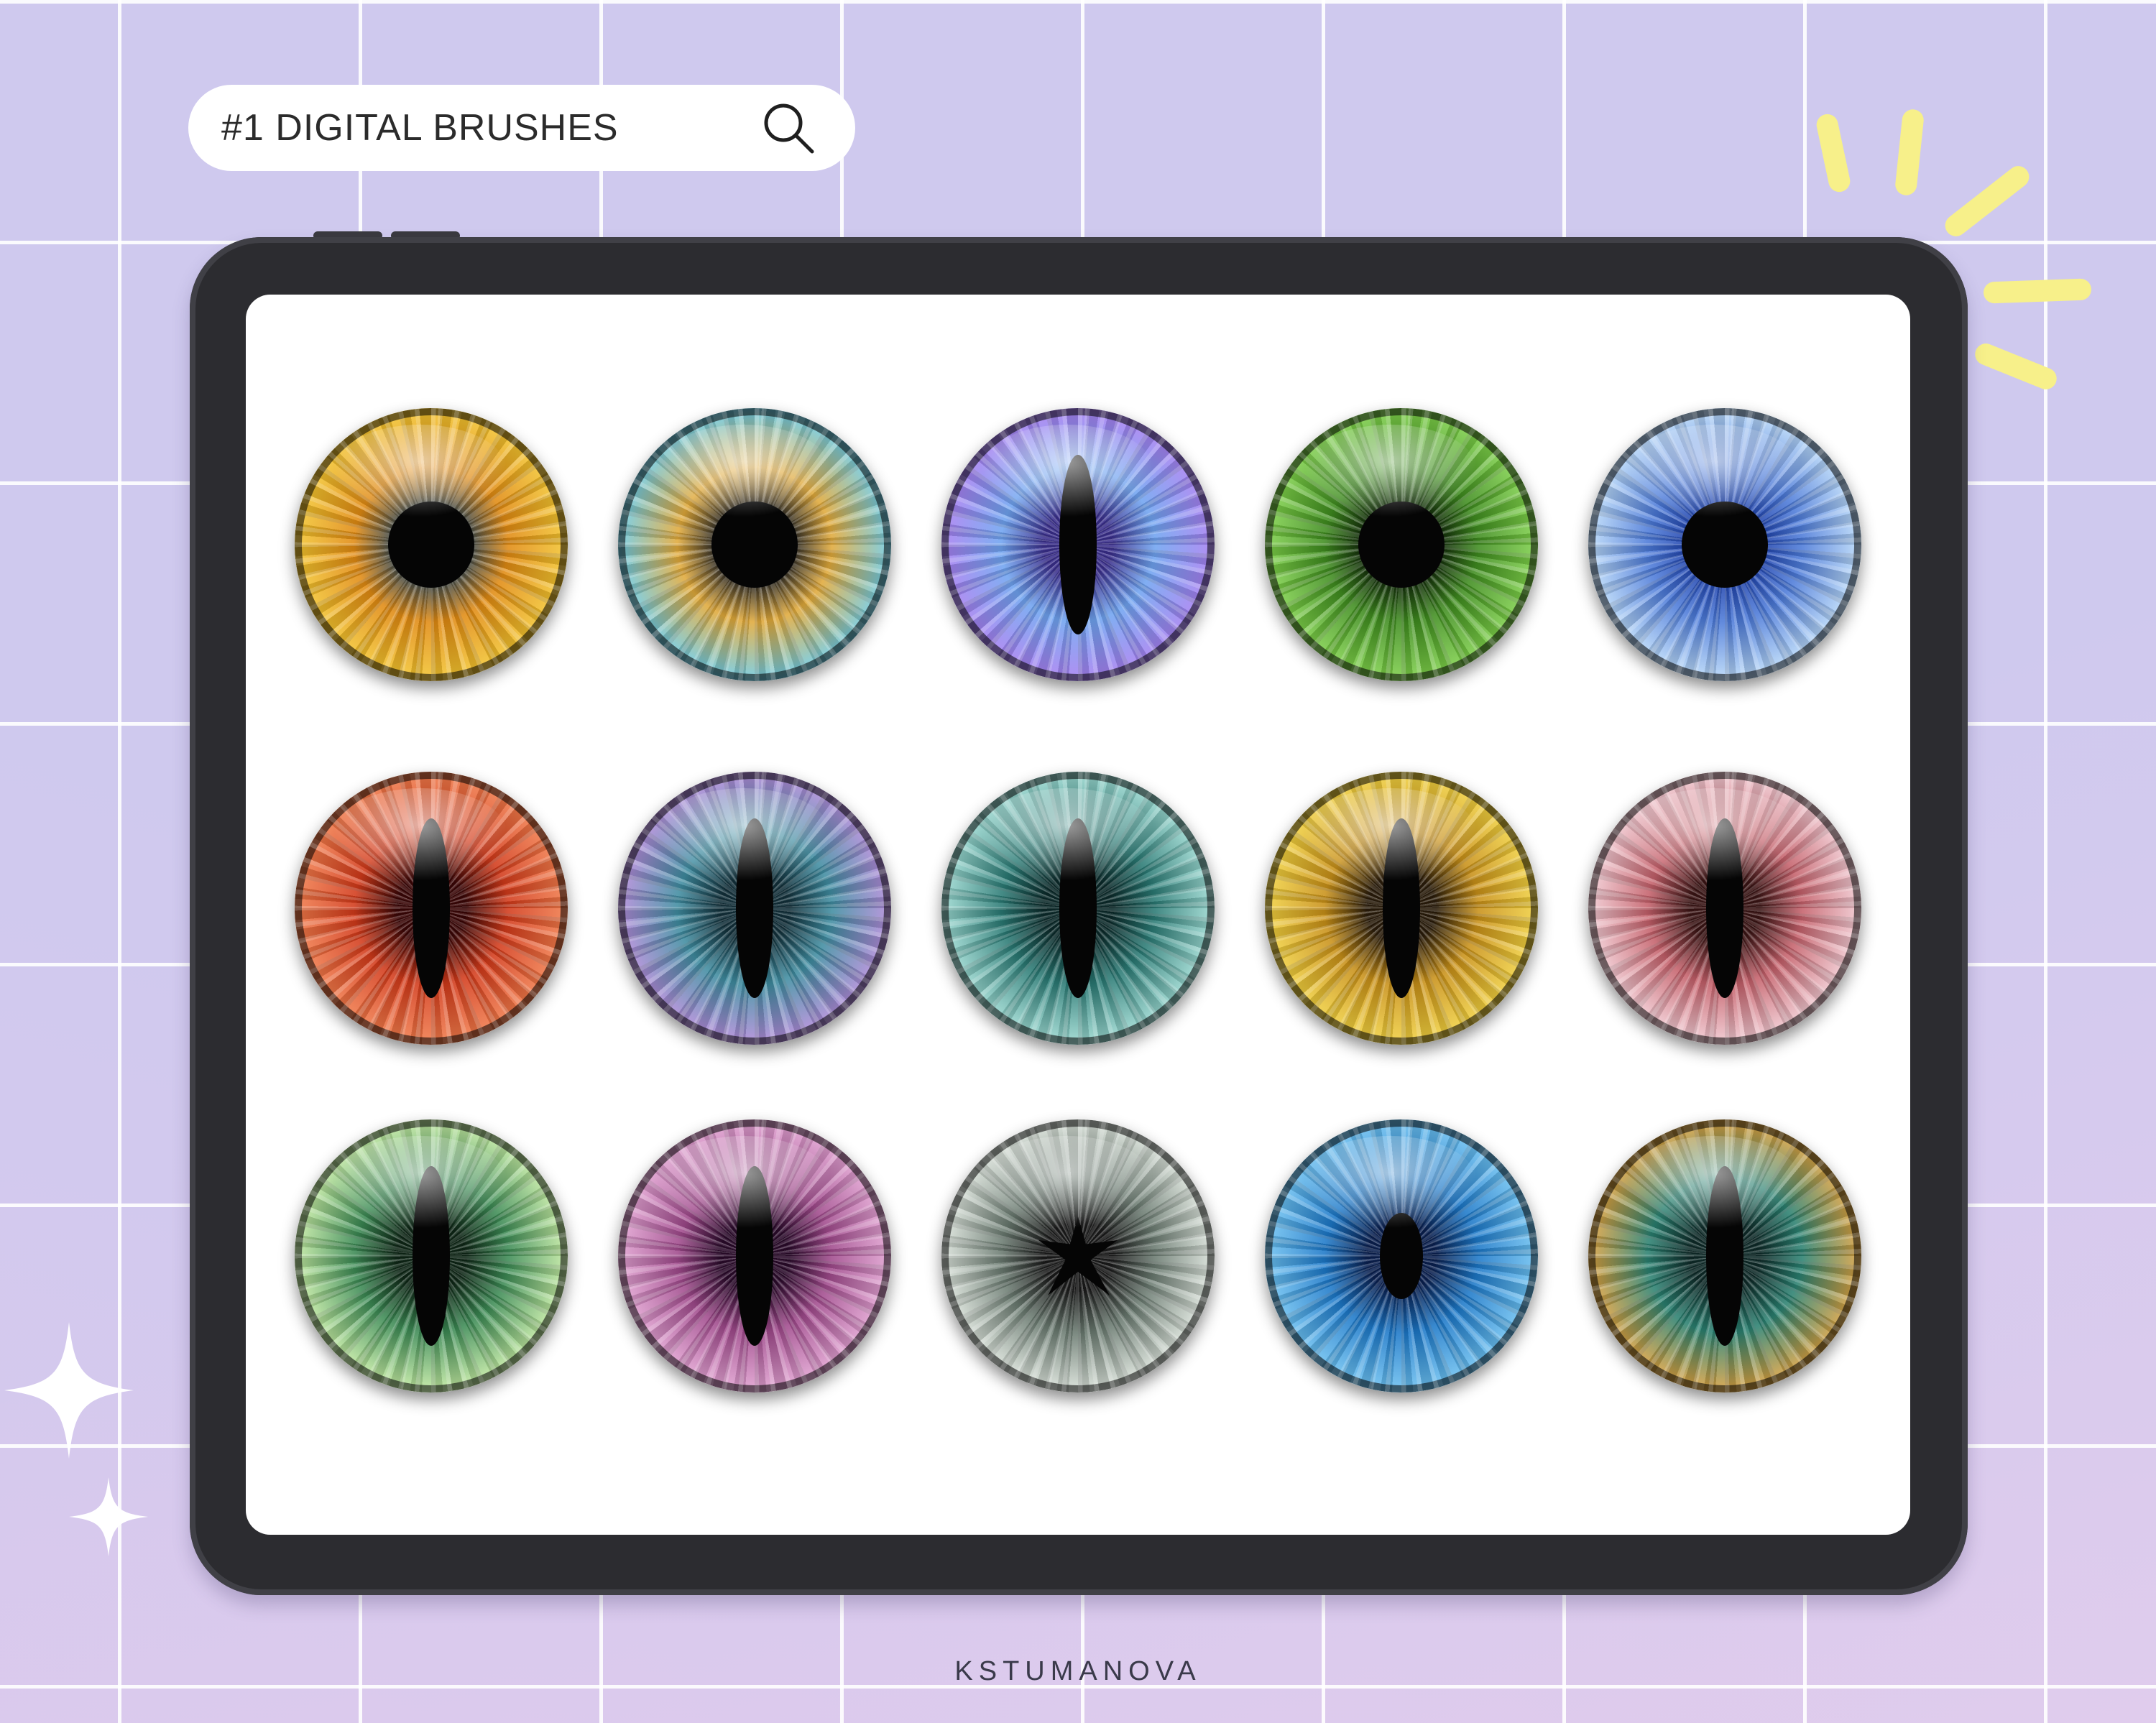  What do you see at coordinates (1078, 908) in the screenshot?
I see `eye-dark-teal-slit-icon` at bounding box center [1078, 908].